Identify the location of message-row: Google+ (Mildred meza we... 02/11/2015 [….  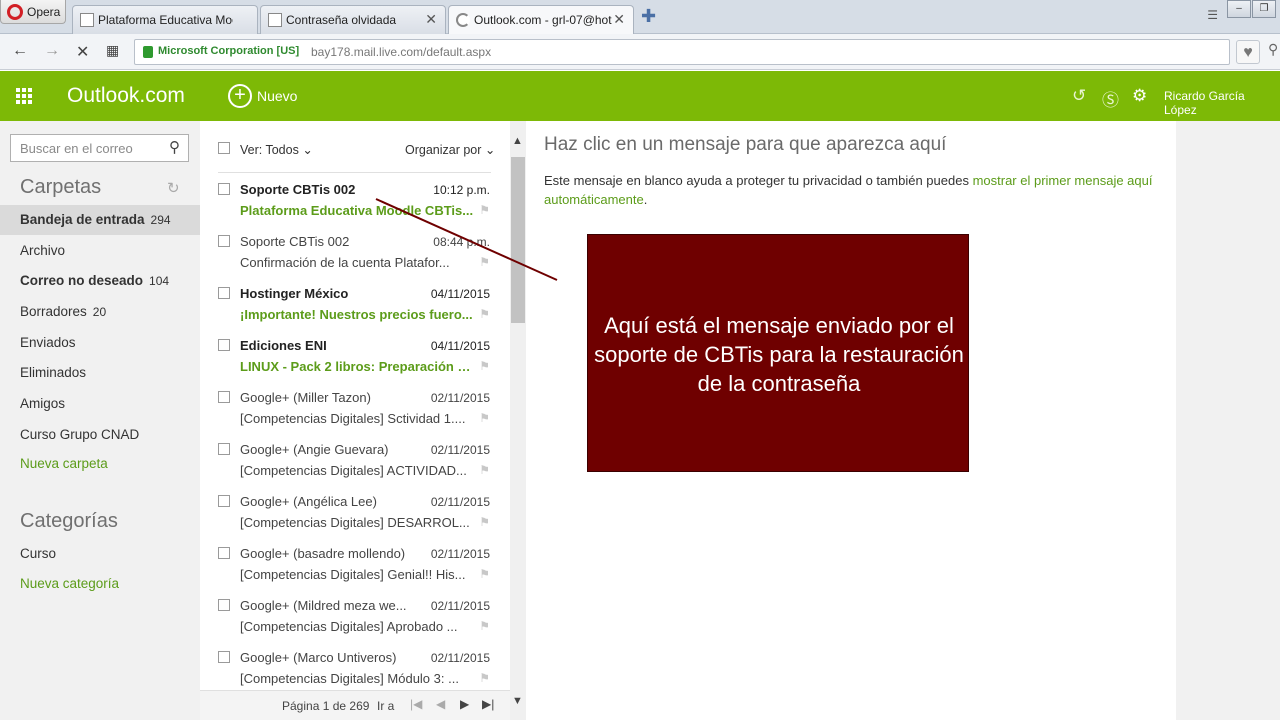
(355, 615).